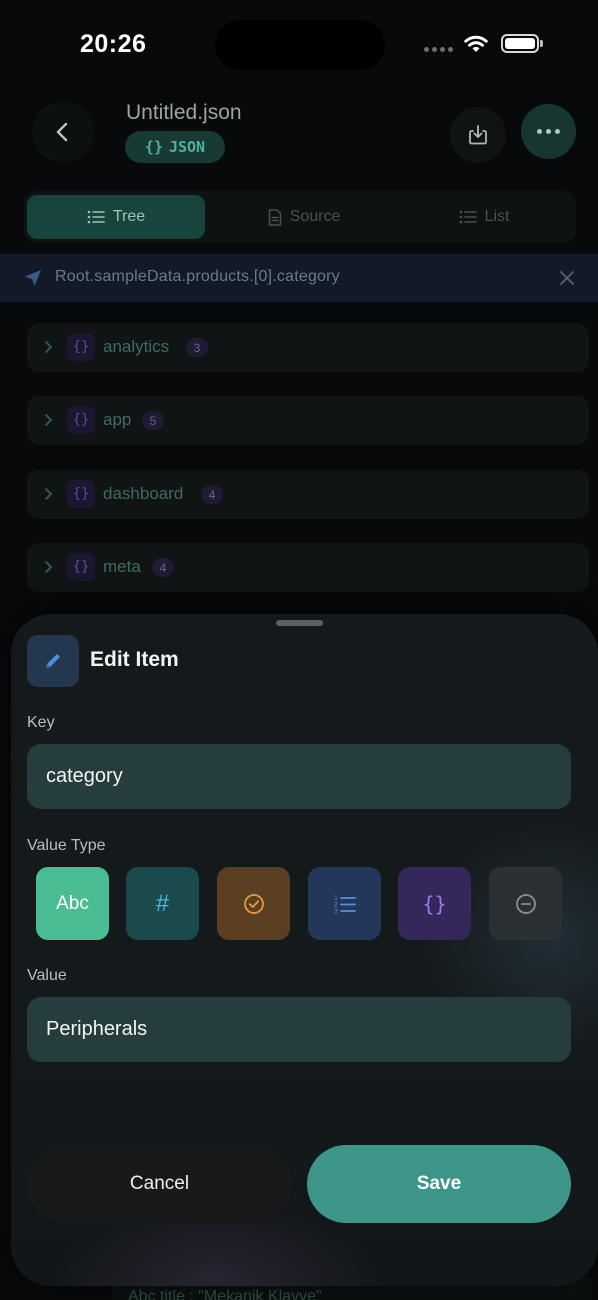 Image resolution: width=598 pixels, height=1300 pixels. I want to click on download-button, so click(478, 135).